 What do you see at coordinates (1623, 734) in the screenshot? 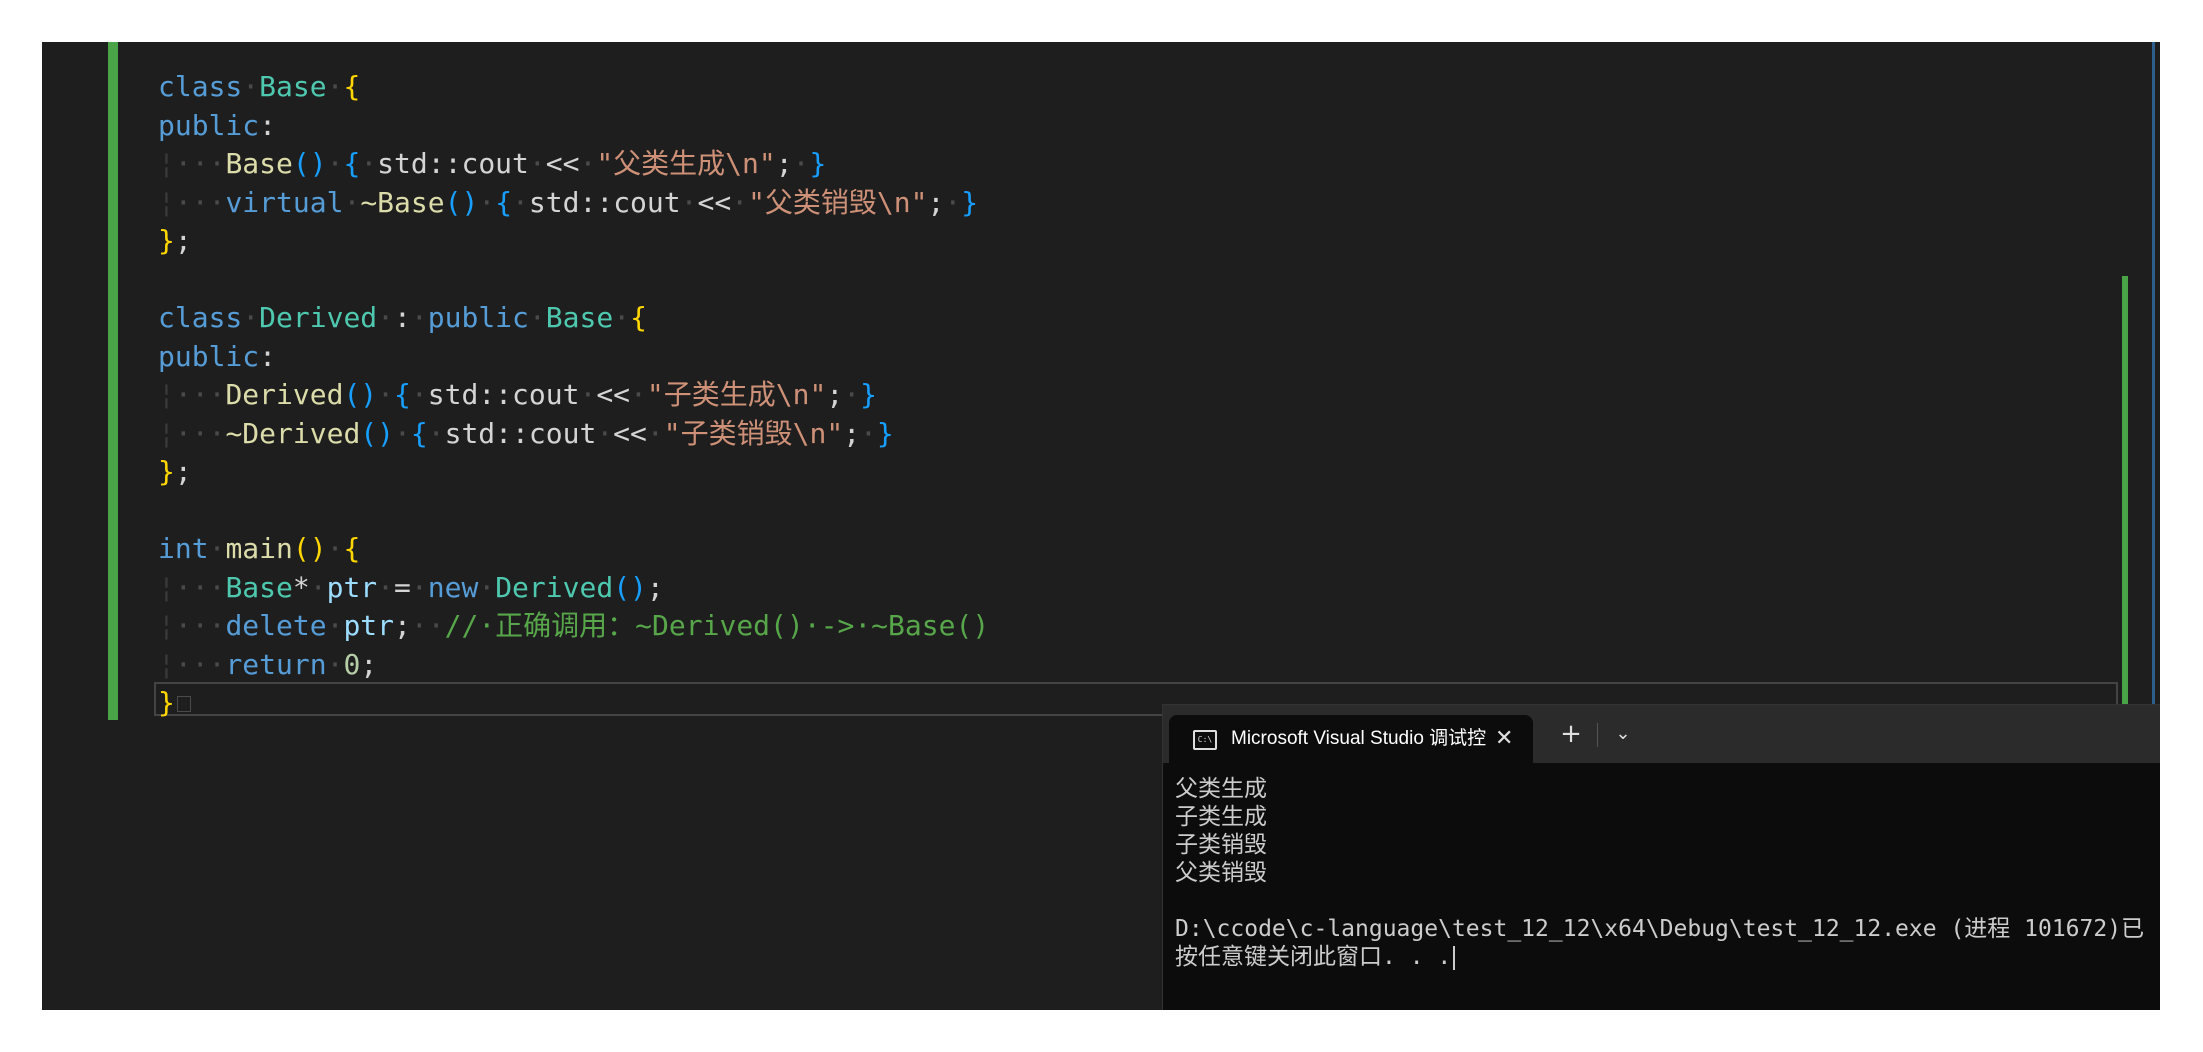
I see `chevron-down-icon: ⌄` at bounding box center [1623, 734].